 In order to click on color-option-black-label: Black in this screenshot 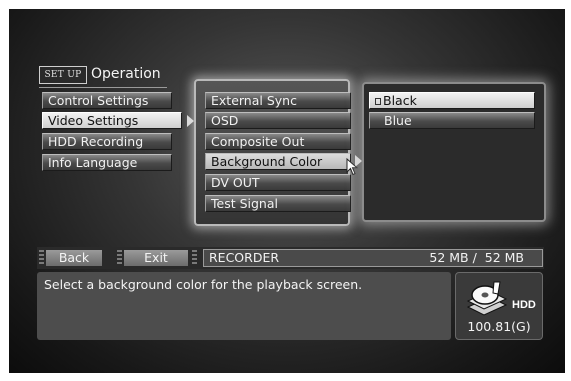, I will do `click(400, 100)`.